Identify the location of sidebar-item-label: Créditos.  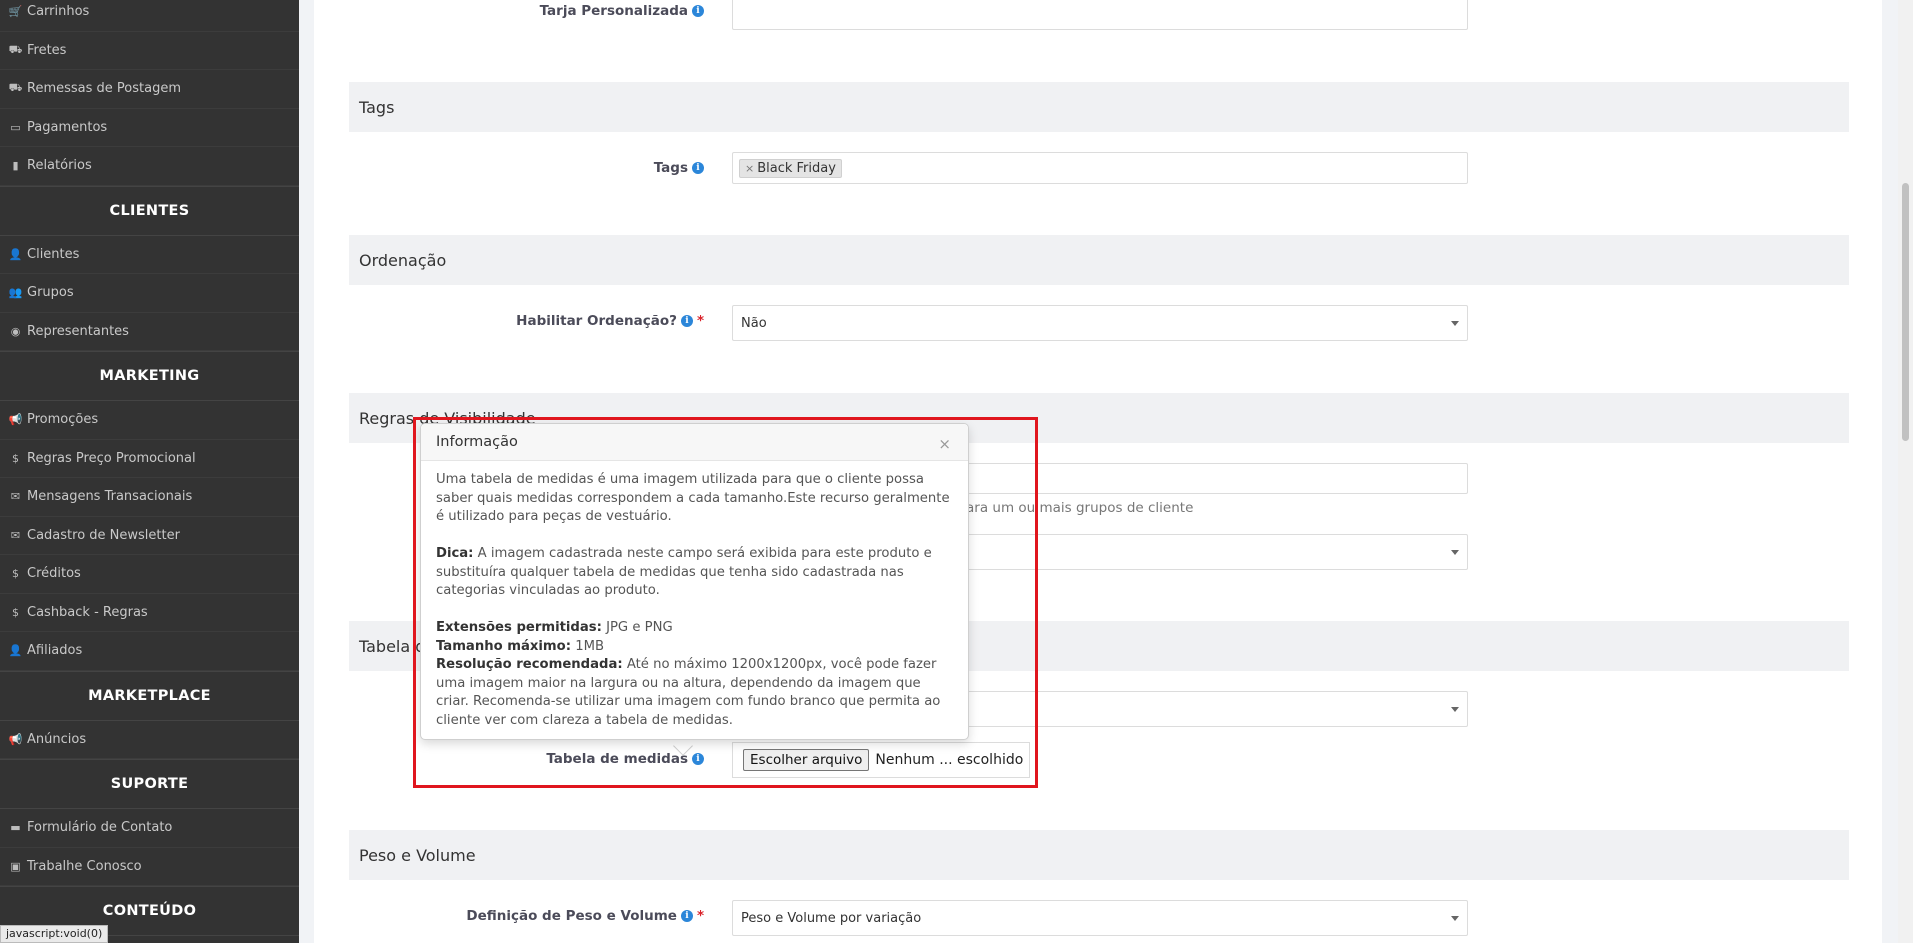
(54, 574).